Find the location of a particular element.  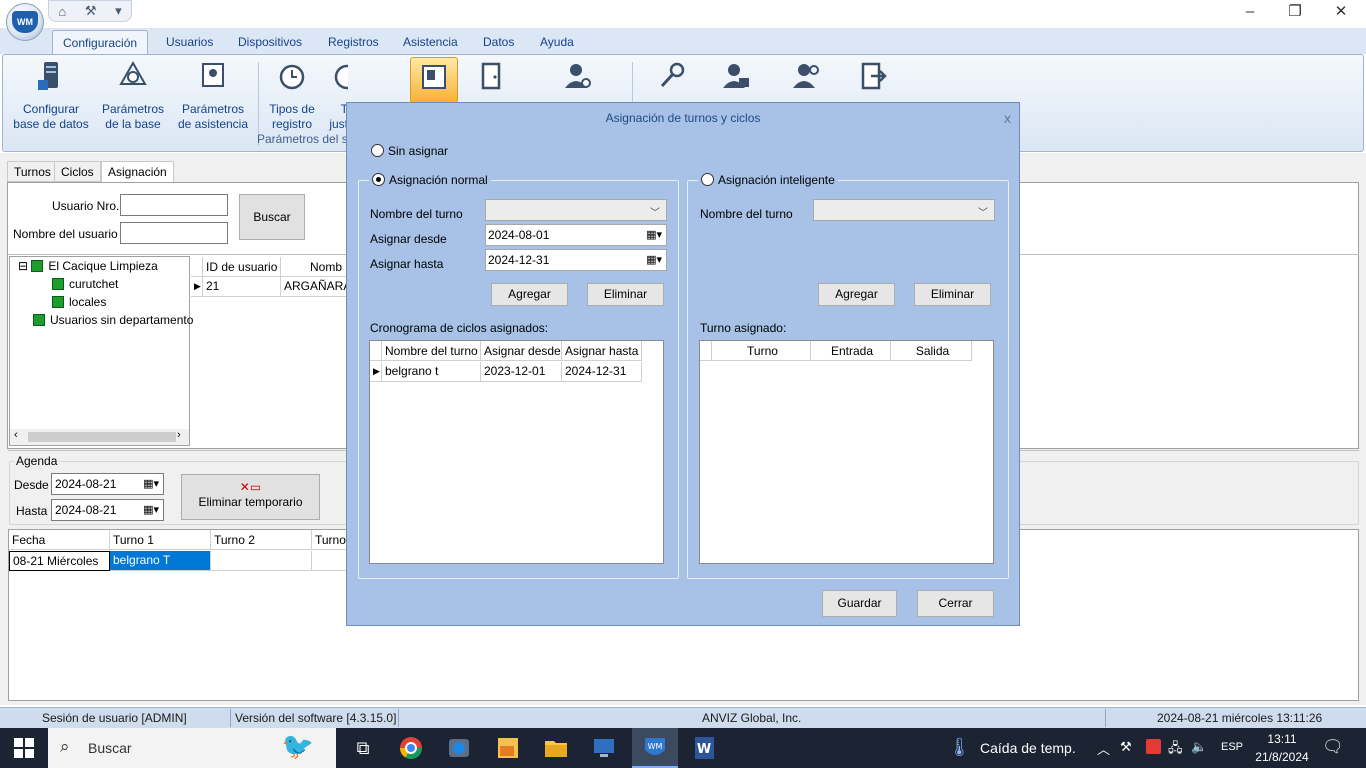

close-button: Cerrar is located at coordinates (955, 603).